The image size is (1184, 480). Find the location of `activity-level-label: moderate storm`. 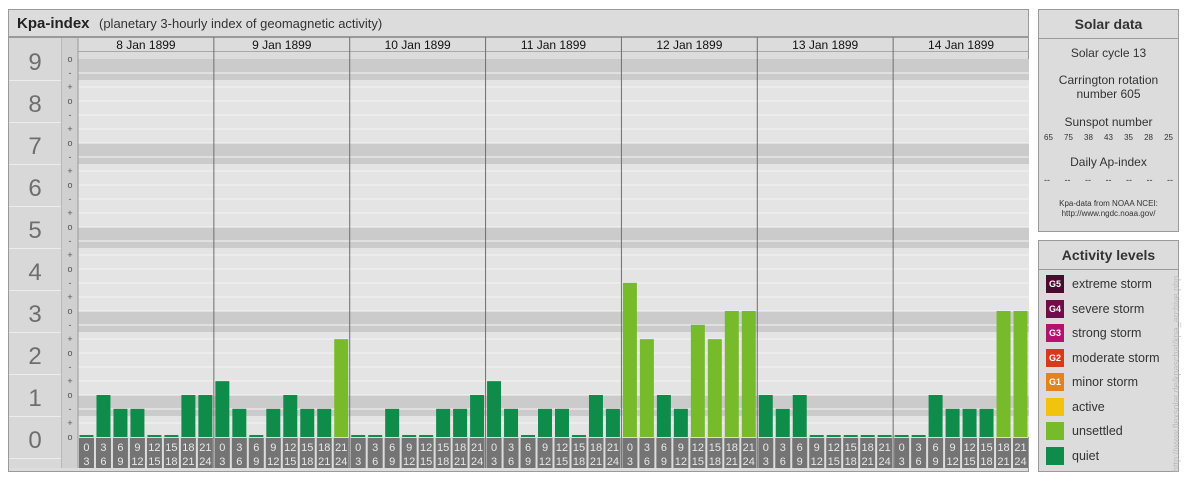

activity-level-label: moderate storm is located at coordinates (1116, 357).